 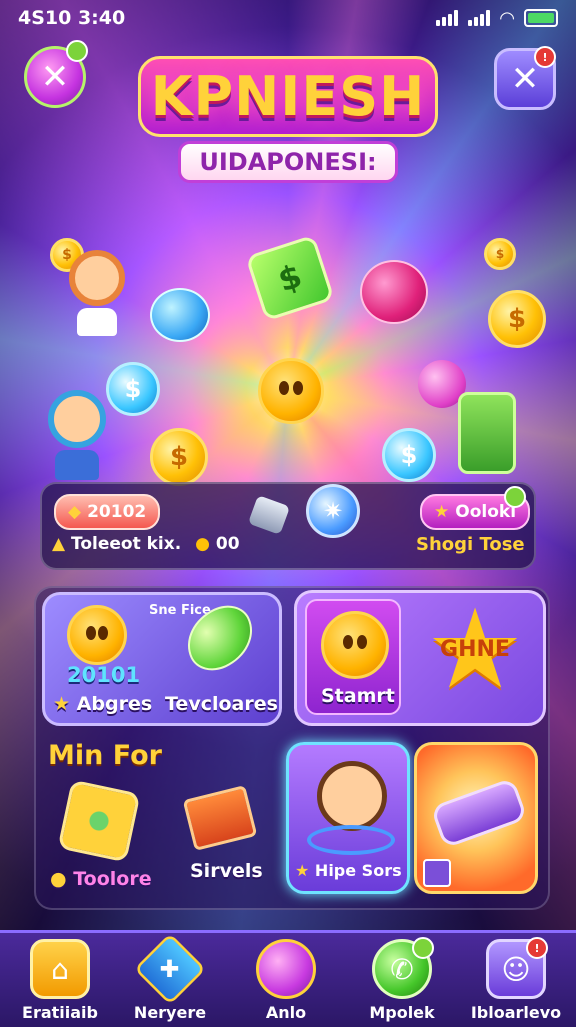 I want to click on profile-badge: !, so click(x=537, y=948).